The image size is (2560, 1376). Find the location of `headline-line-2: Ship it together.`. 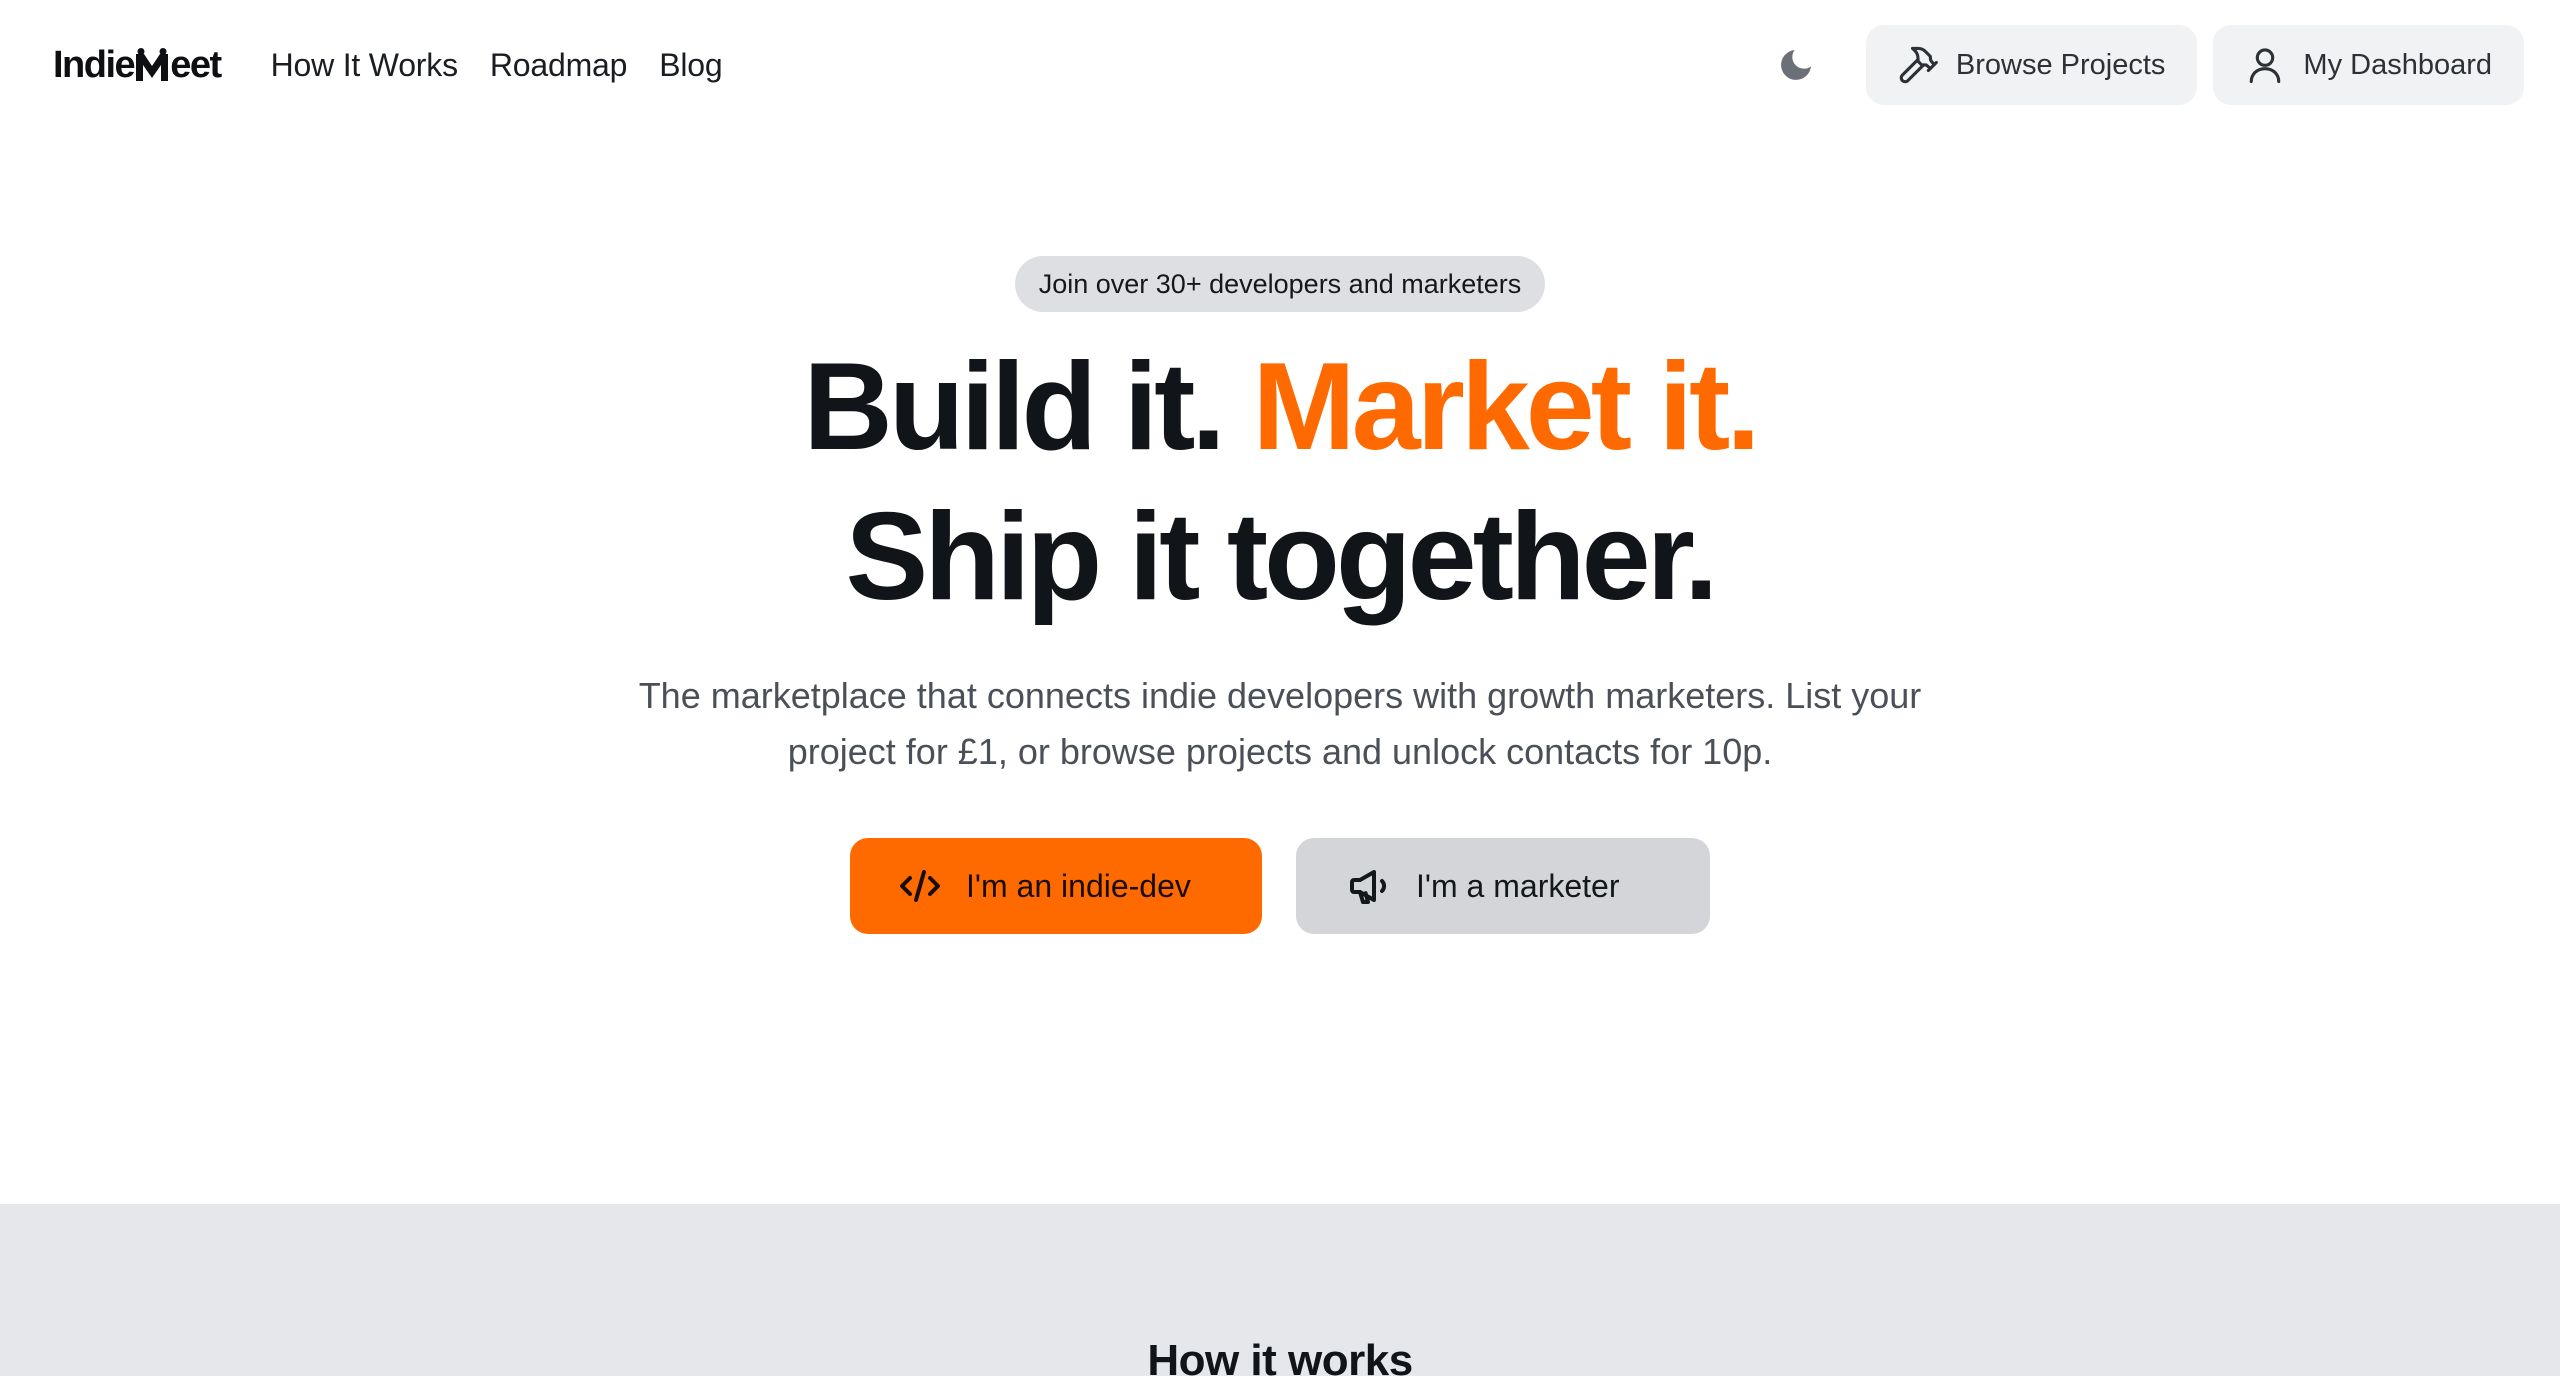

headline-line-2: Ship it together. is located at coordinates (1282, 557).